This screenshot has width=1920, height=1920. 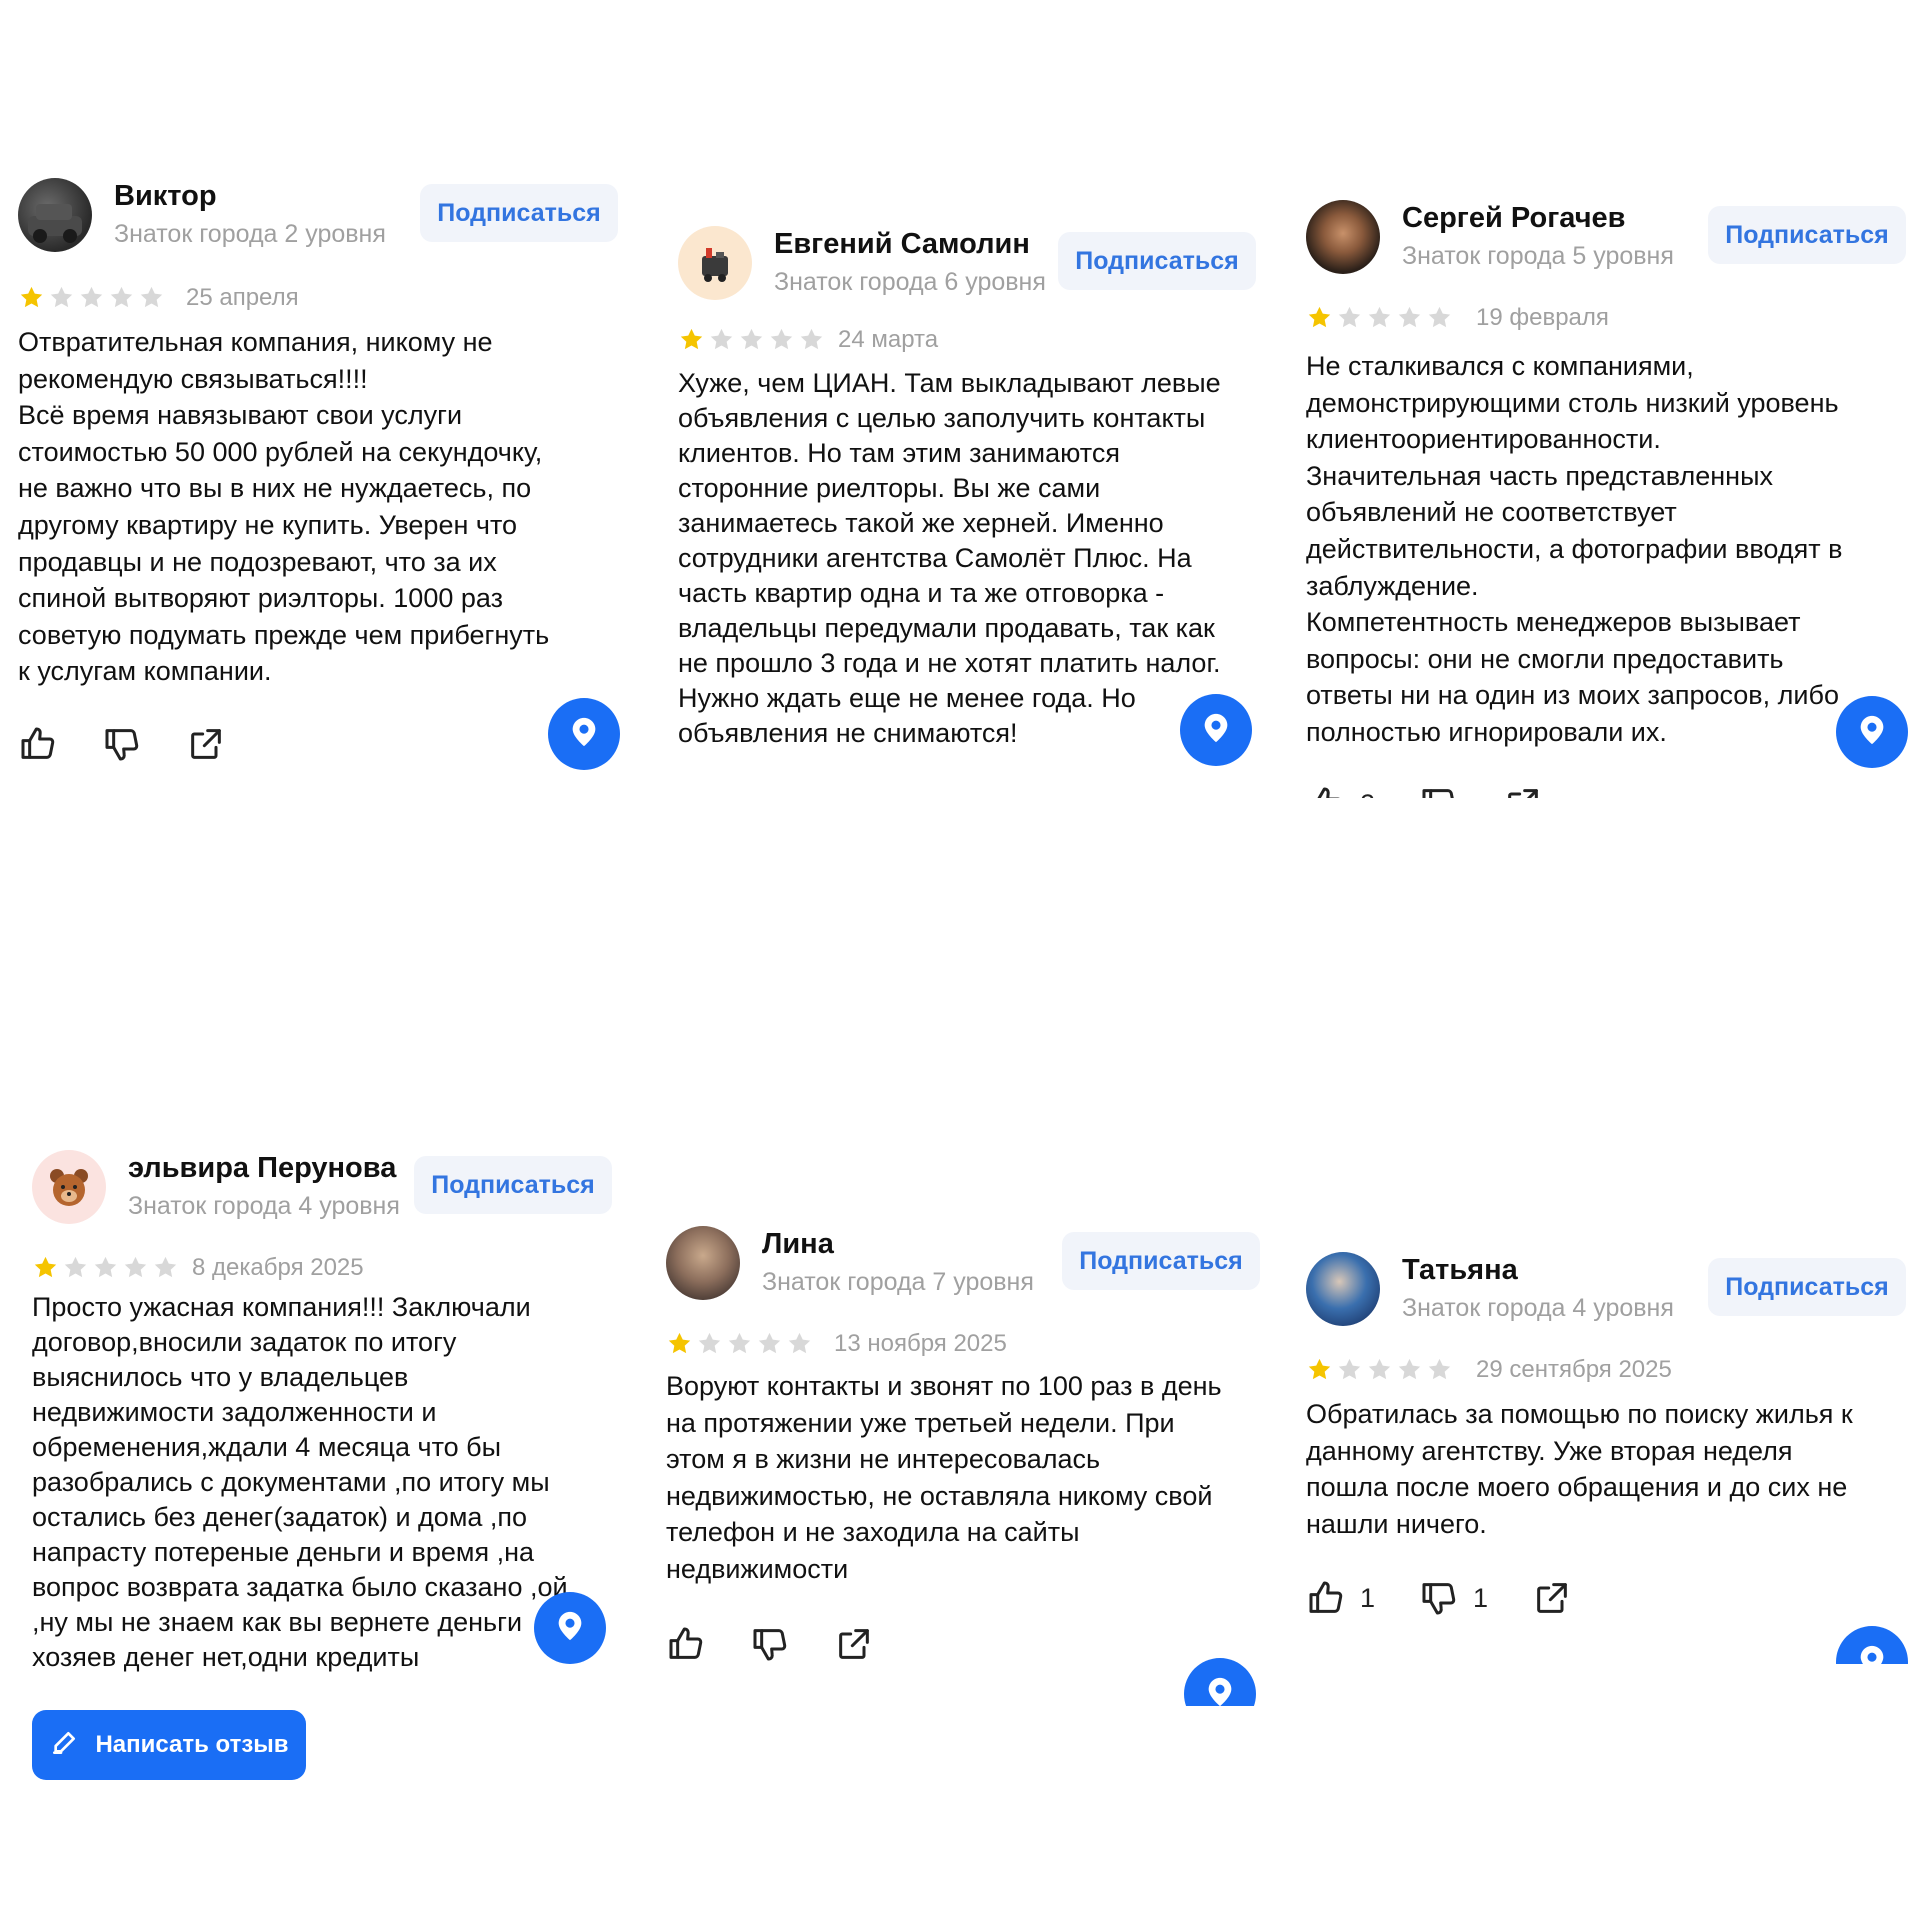 I want to click on review-date: 19 февраля, so click(x=1542, y=317).